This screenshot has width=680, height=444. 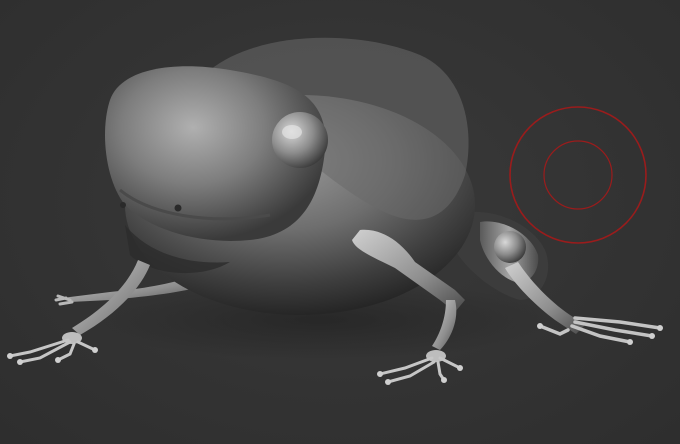 I want to click on frog-head, so click(x=216, y=153).